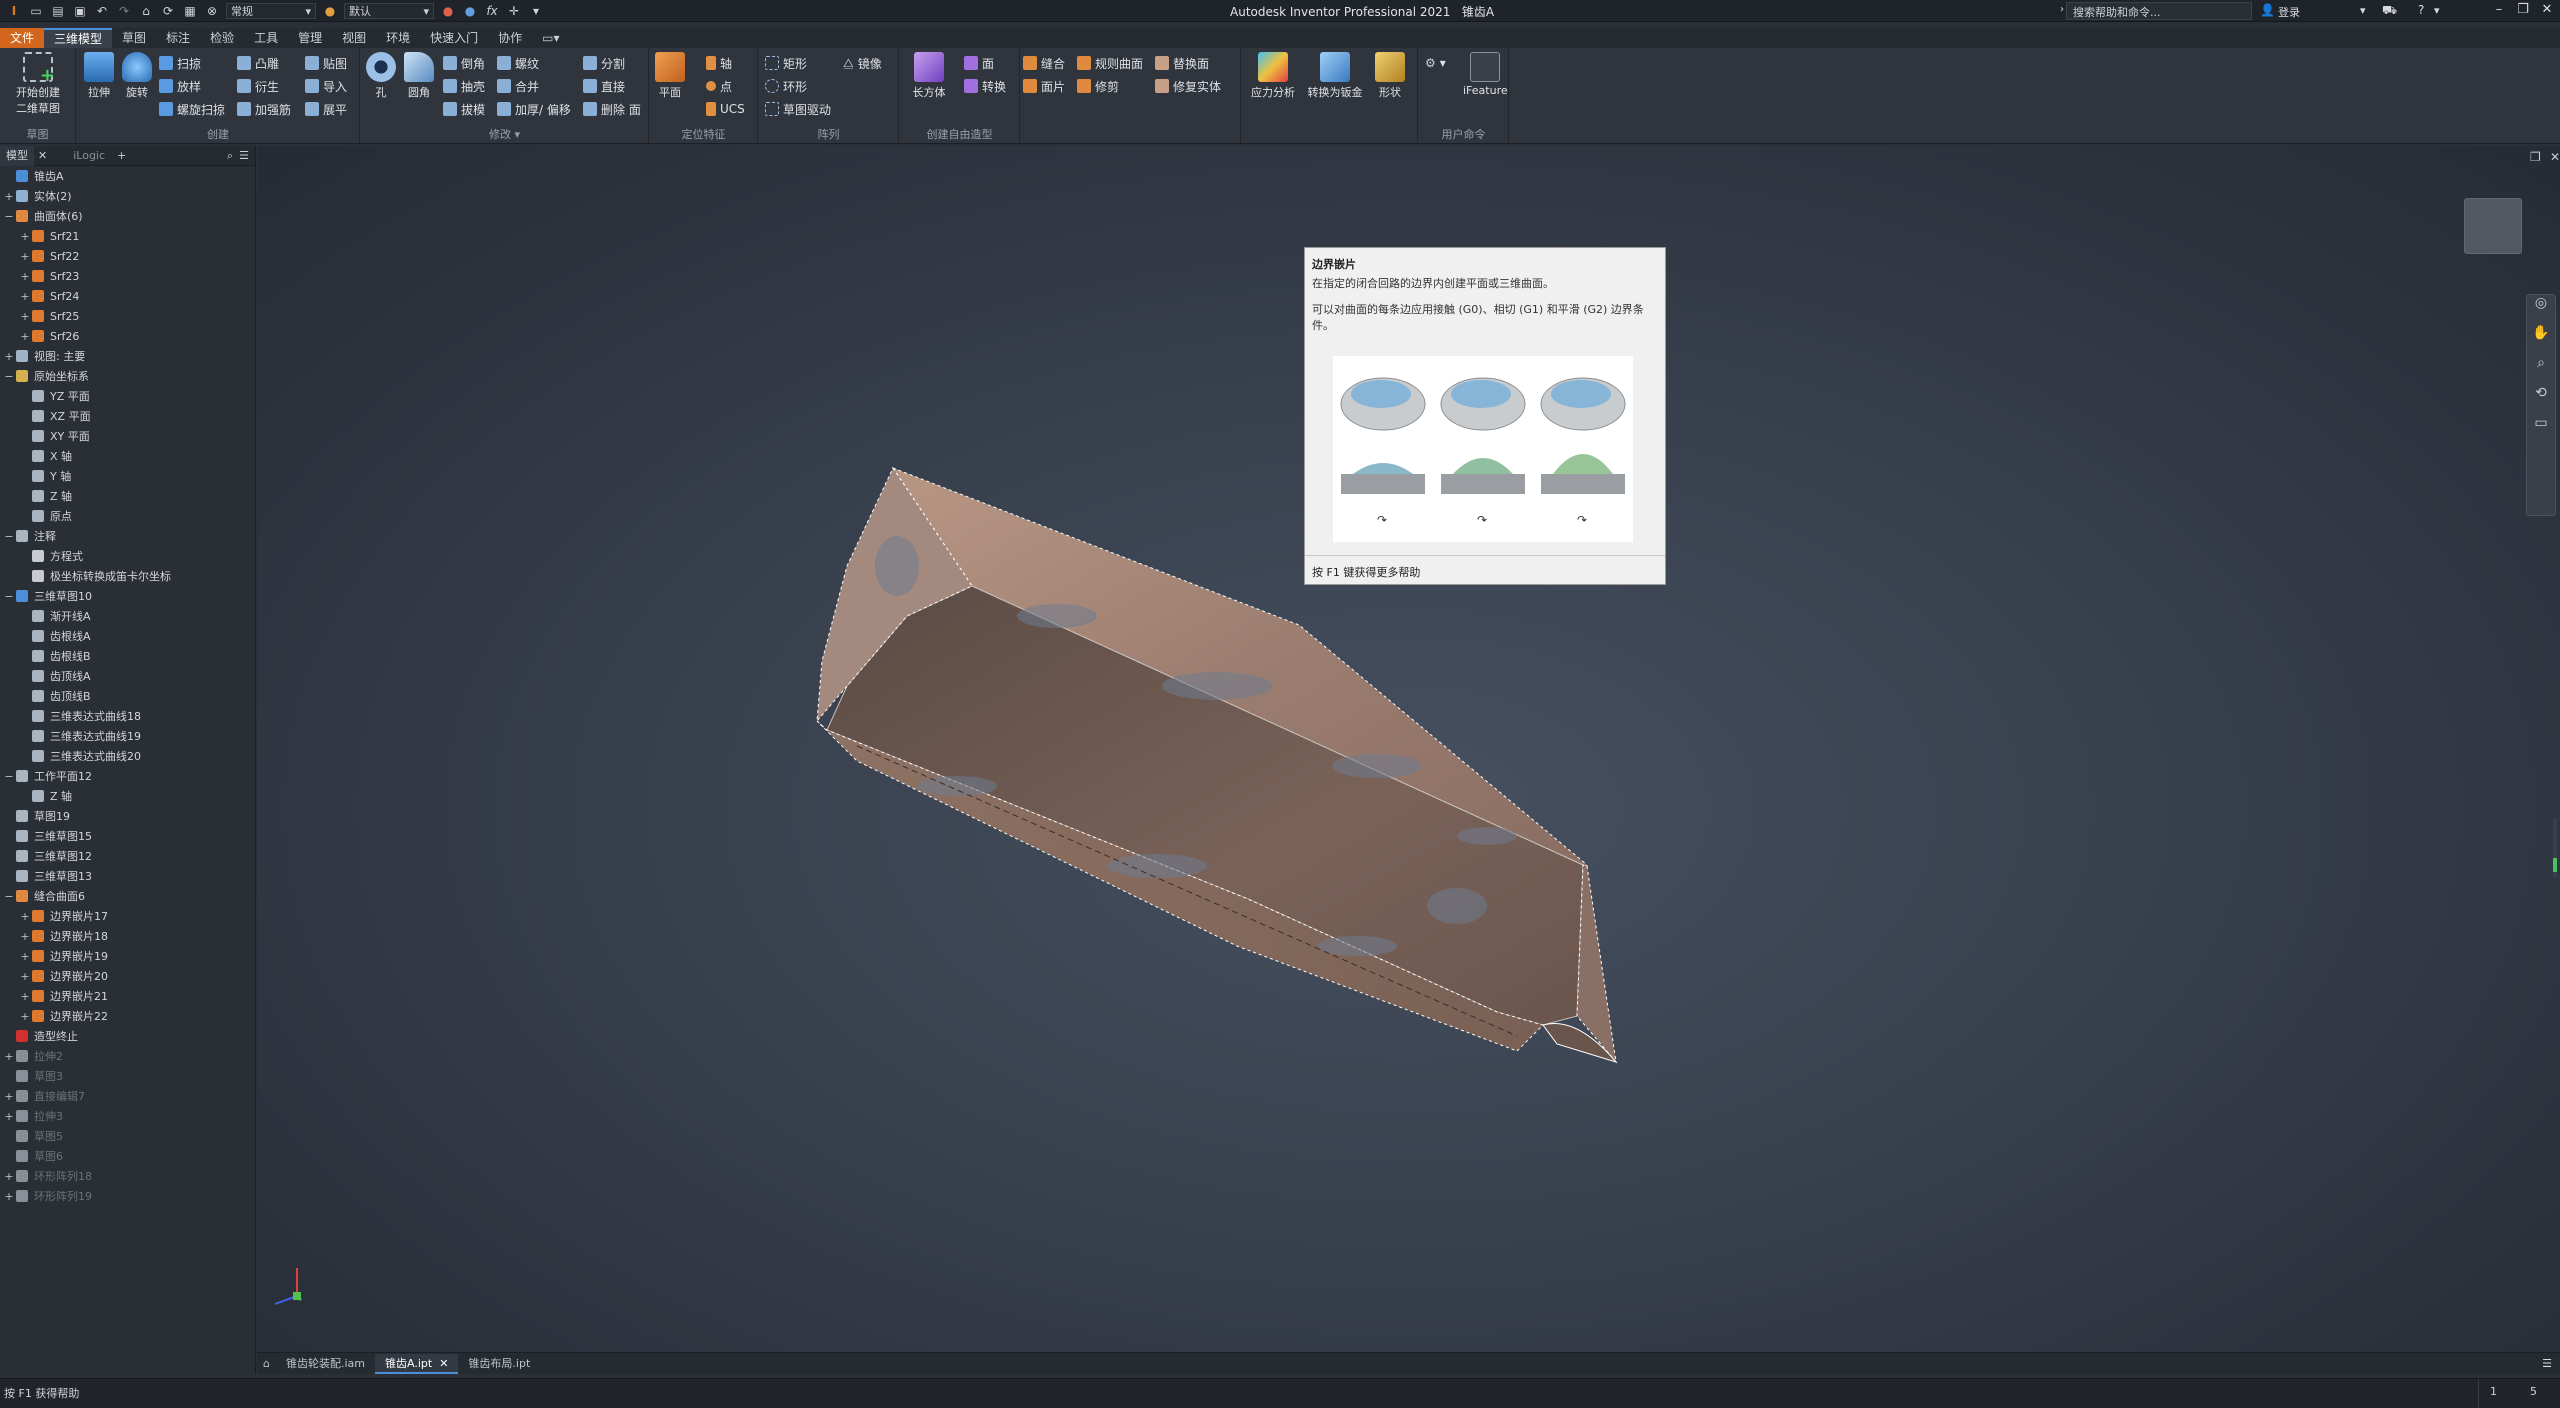  Describe the element at coordinates (127, 816) in the screenshot. I see `tree-node: 草图19` at that location.